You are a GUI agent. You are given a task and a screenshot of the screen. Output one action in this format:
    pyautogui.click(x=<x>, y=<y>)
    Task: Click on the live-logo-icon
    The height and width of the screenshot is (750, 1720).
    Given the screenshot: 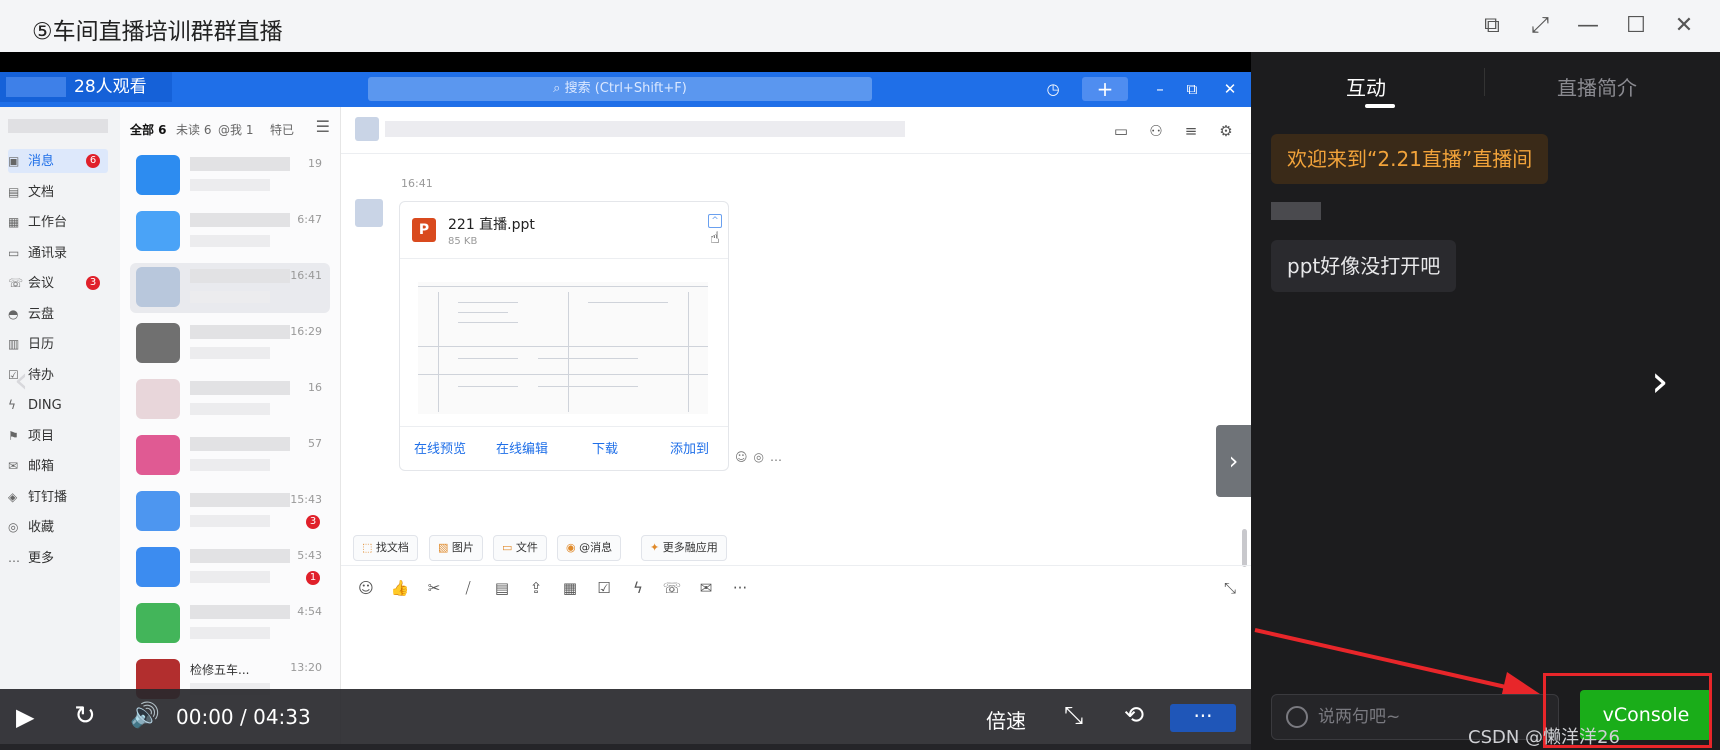 What is the action you would take?
    pyautogui.click(x=36, y=87)
    